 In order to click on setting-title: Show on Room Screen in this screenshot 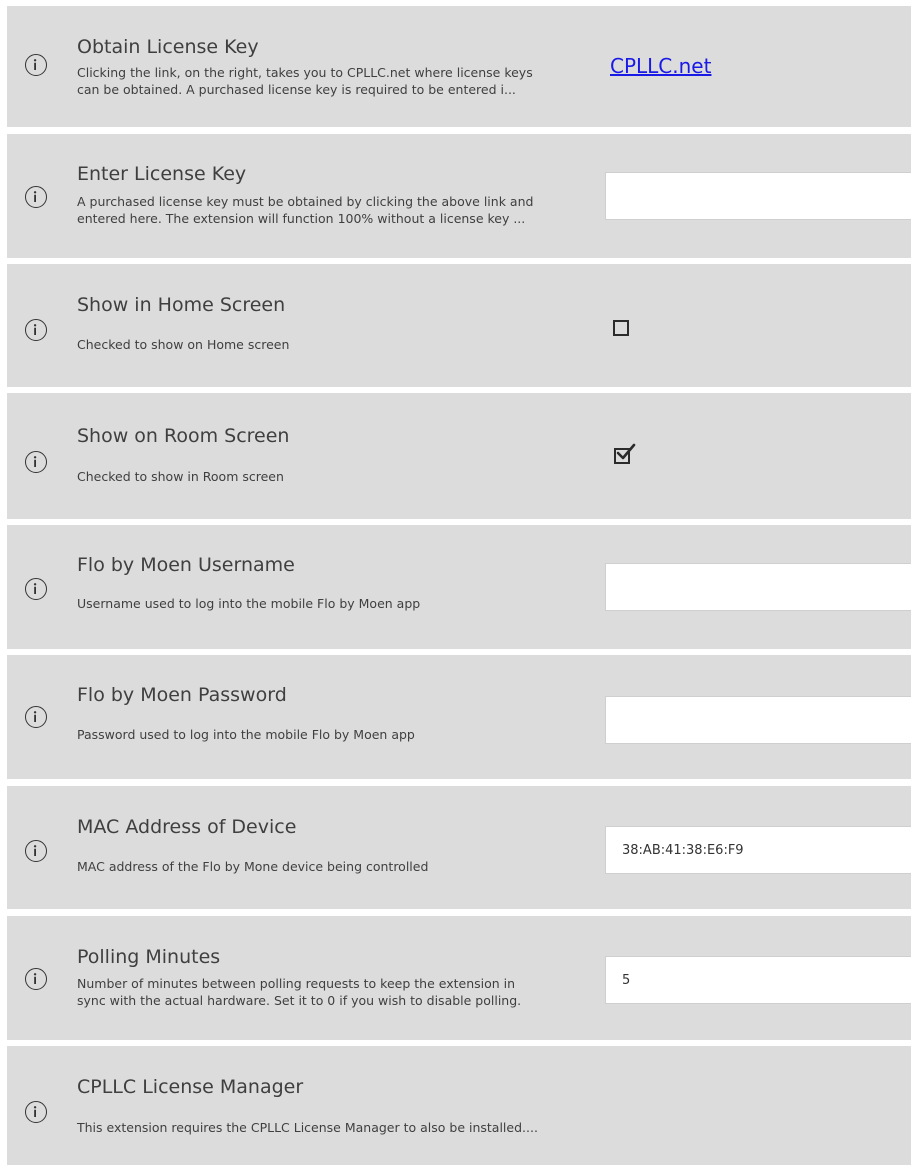, I will do `click(183, 436)`.